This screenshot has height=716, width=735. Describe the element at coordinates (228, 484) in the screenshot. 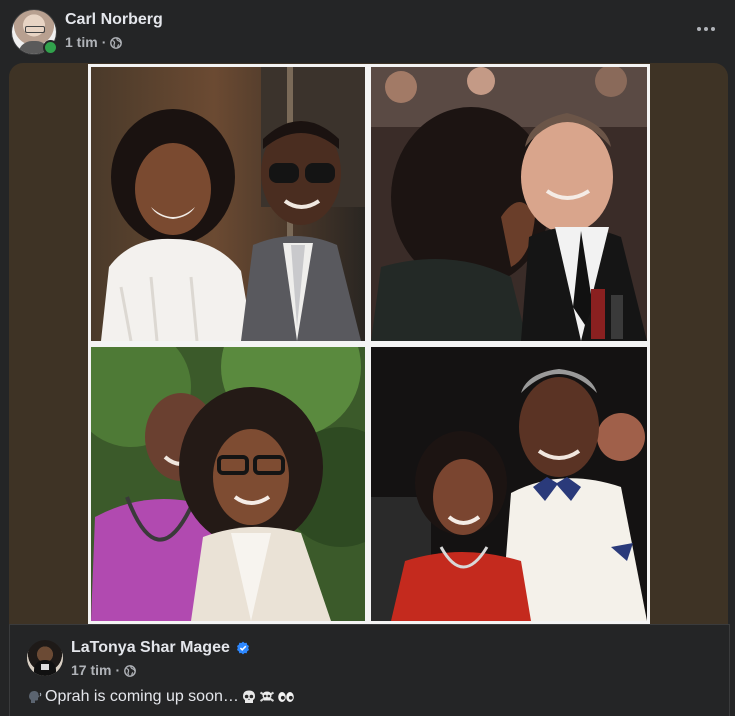

I see `collage-photo-bottom-left` at that location.